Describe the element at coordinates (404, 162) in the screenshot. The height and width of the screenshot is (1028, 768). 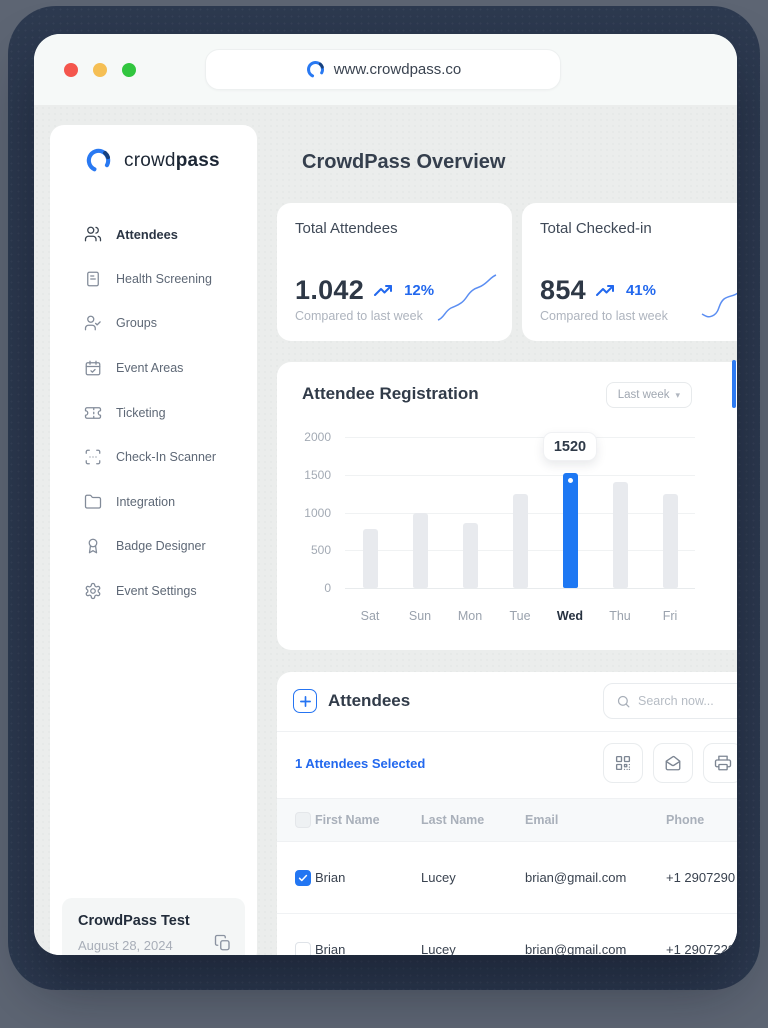
I see `page-title: CrowdPass Overview` at that location.